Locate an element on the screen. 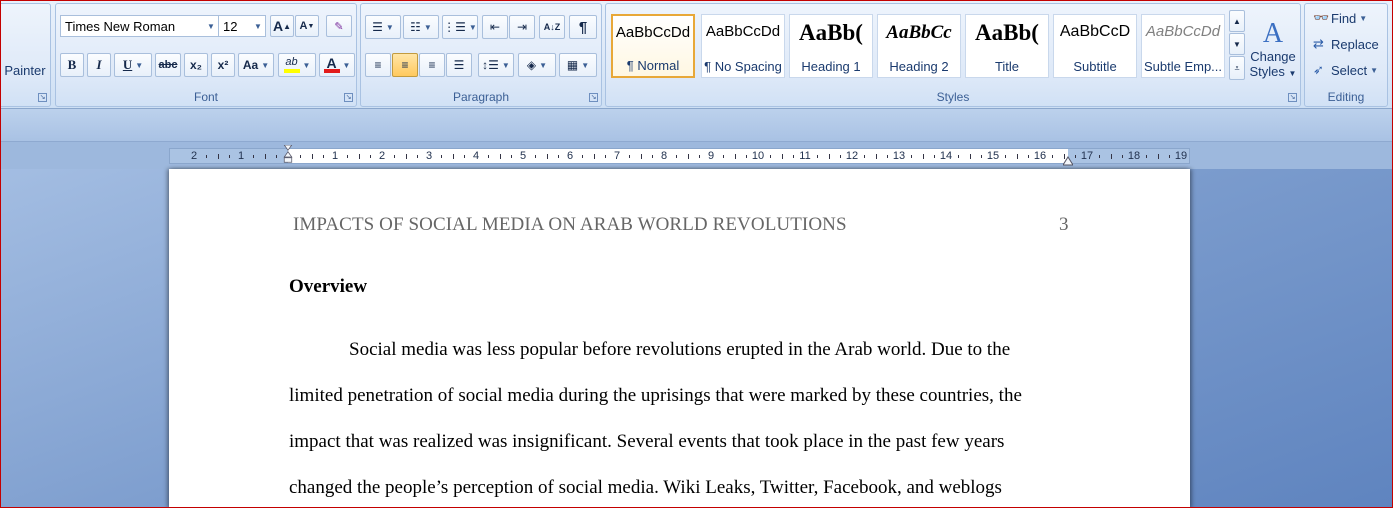  first-line-indent-marker is located at coordinates (288, 154).